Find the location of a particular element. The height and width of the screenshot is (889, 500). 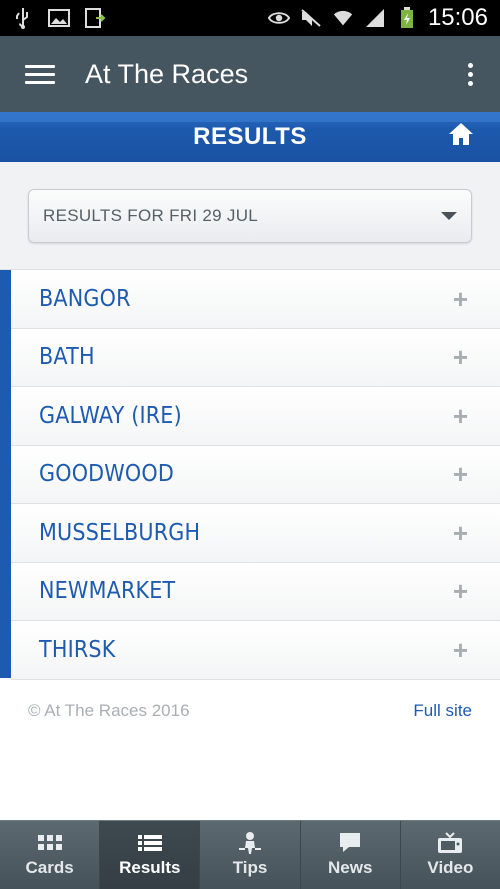

meeting-name: GOODWOOD is located at coordinates (106, 474).